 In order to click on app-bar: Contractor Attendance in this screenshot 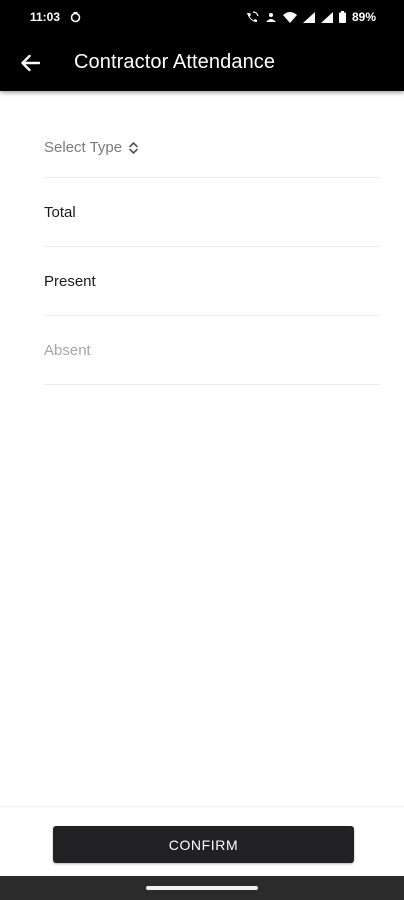, I will do `click(202, 62)`.